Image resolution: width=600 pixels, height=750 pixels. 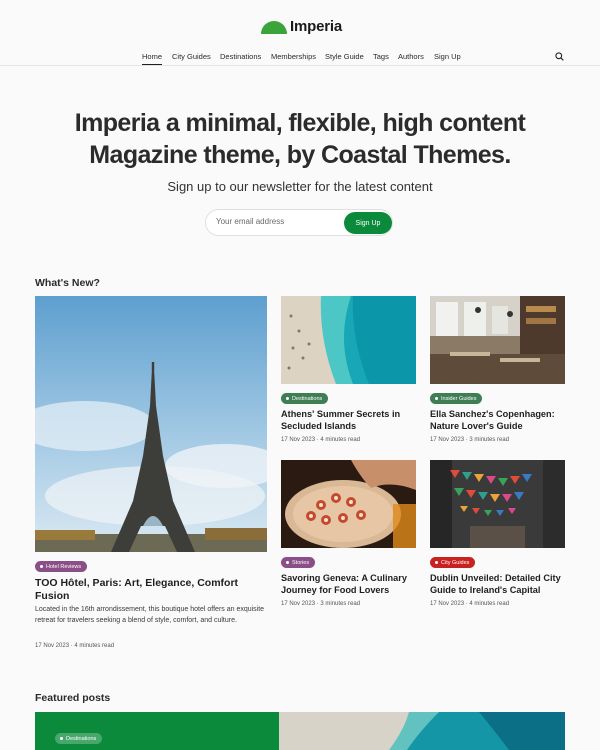 What do you see at coordinates (316, 26) in the screenshot?
I see `site-name: Imperia` at bounding box center [316, 26].